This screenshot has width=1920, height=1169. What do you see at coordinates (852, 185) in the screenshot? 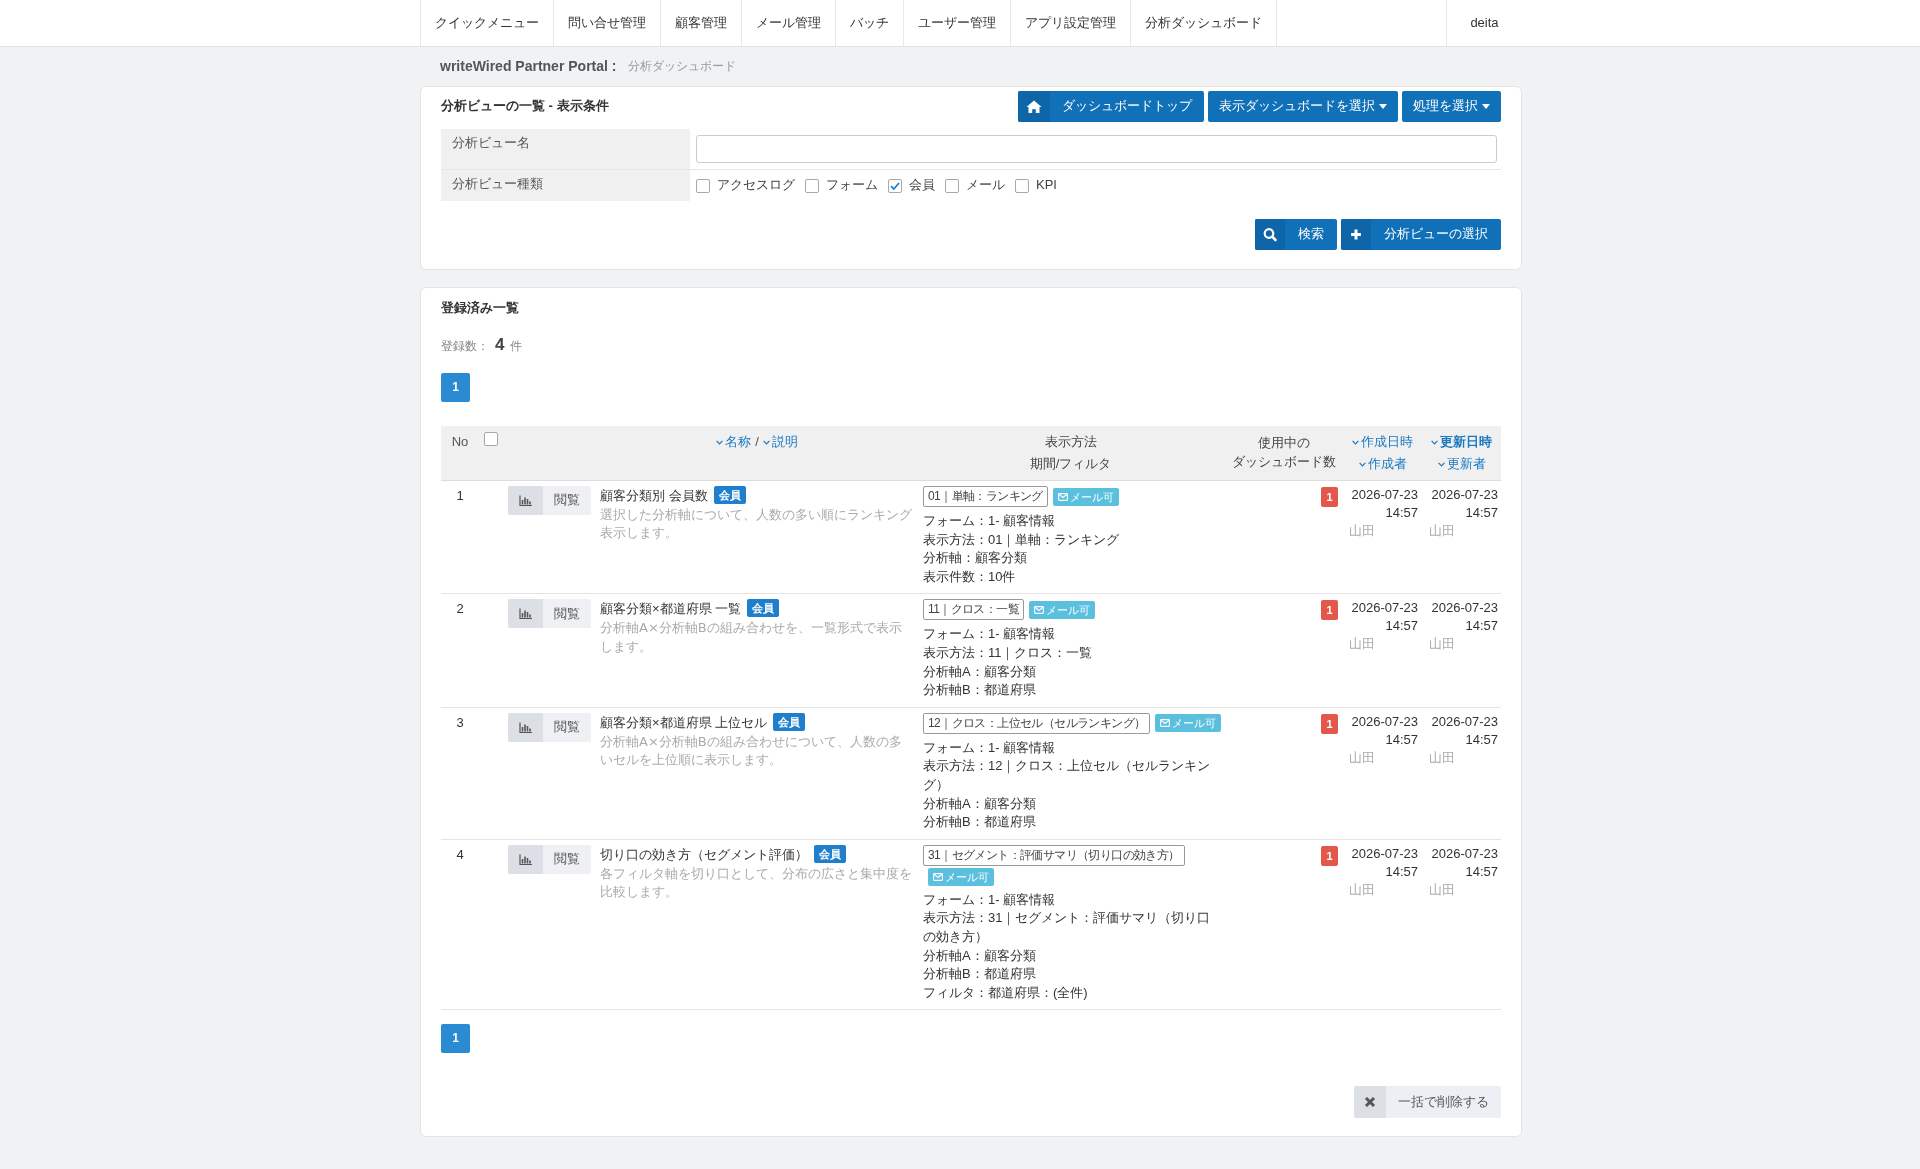
I see `checkbox-label: フォーム` at bounding box center [852, 185].